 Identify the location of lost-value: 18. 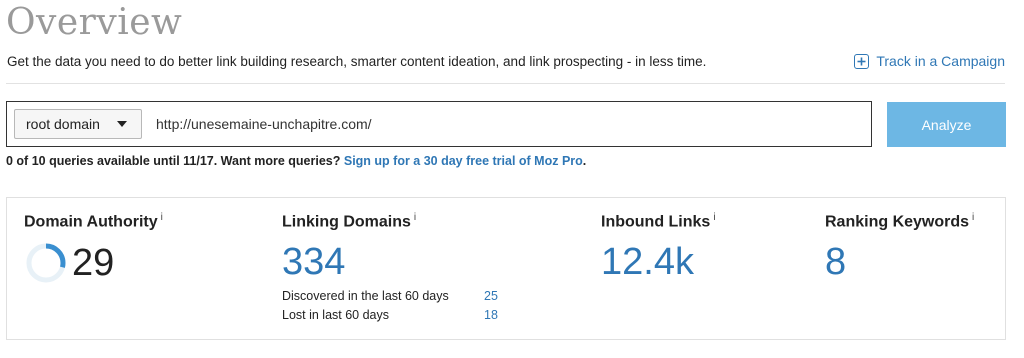
(491, 315).